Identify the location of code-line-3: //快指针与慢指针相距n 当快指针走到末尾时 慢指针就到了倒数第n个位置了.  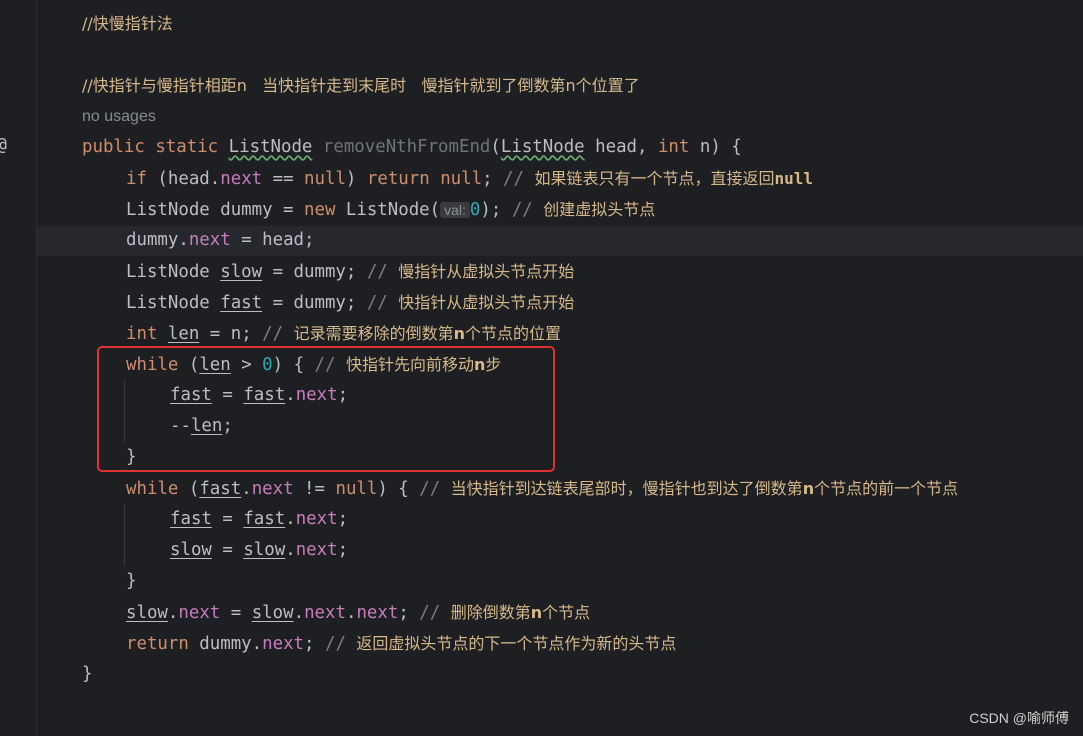
(361, 85).